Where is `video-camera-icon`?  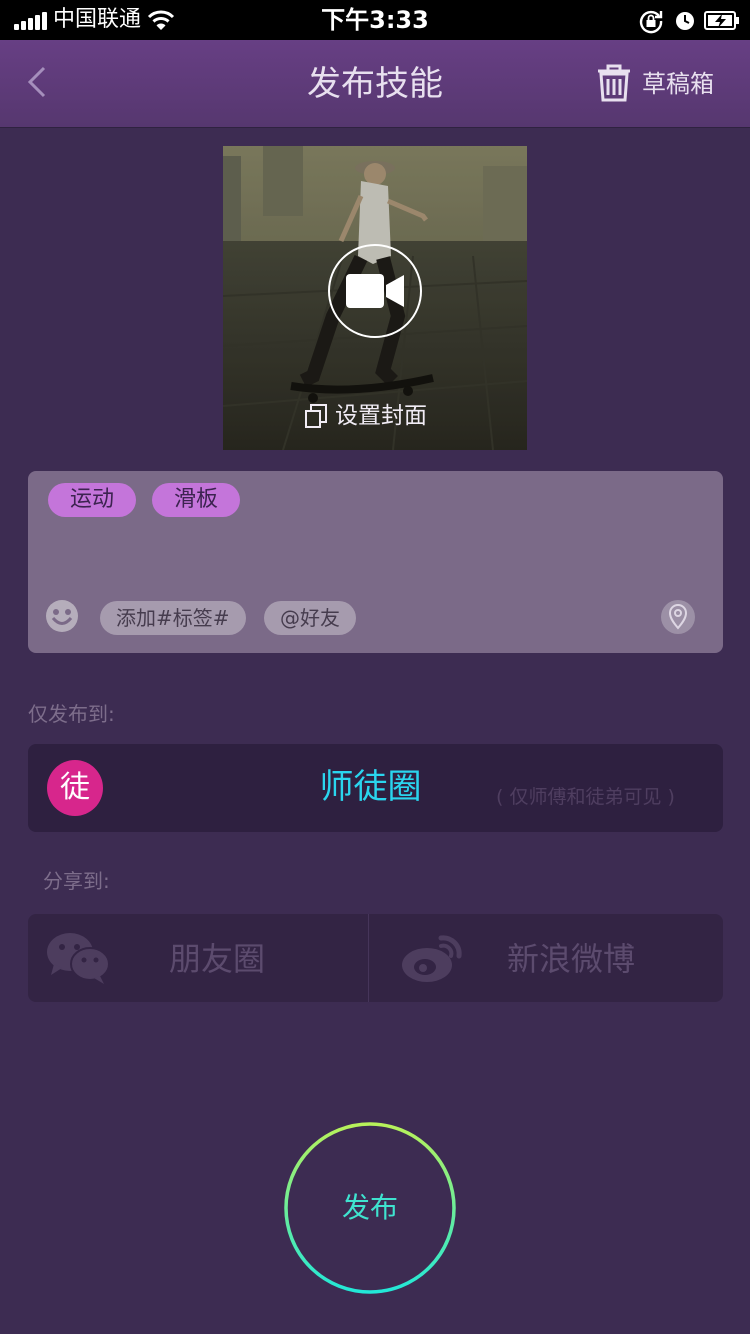
video-camera-icon is located at coordinates (375, 291).